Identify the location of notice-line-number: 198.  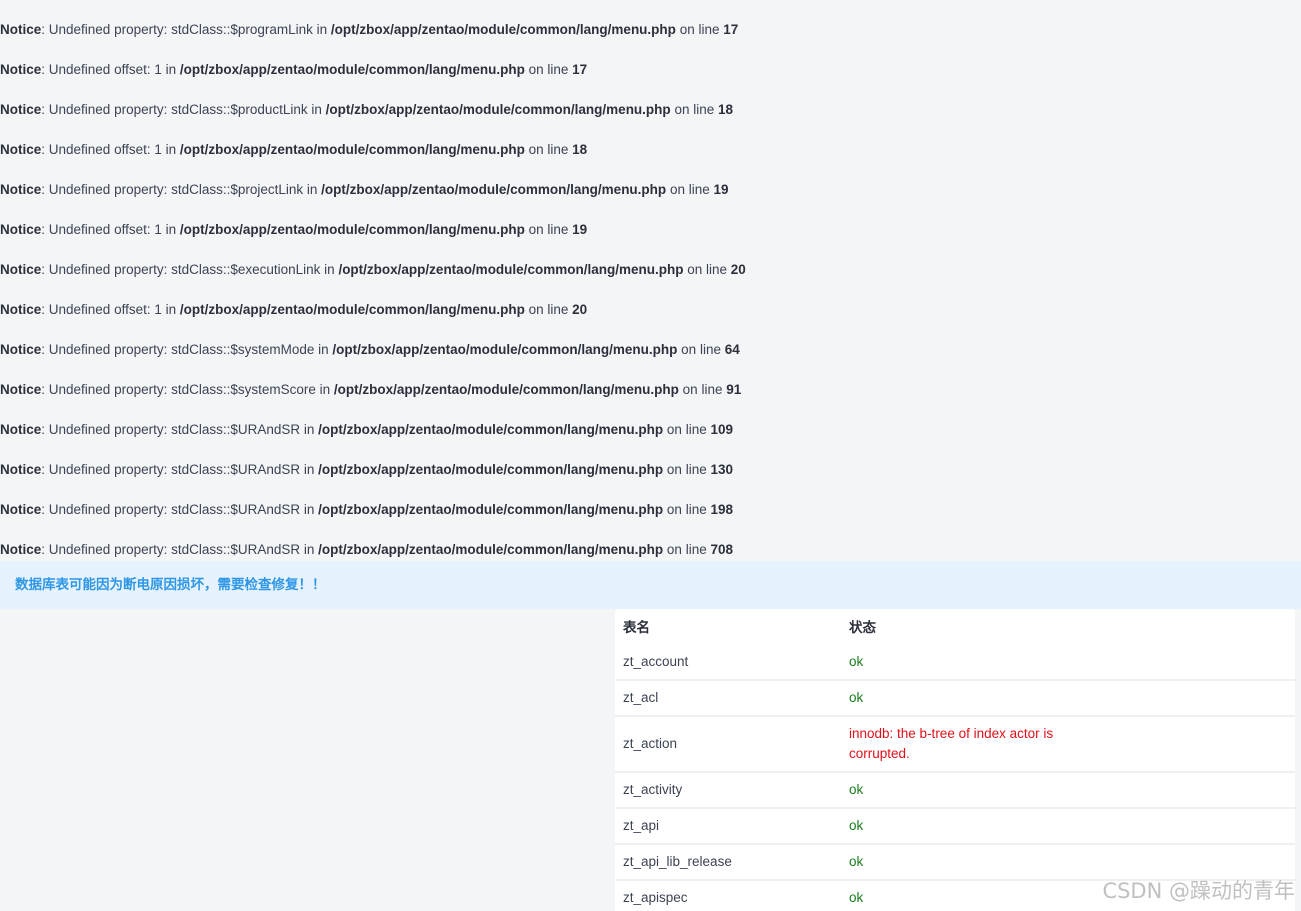
(721, 509).